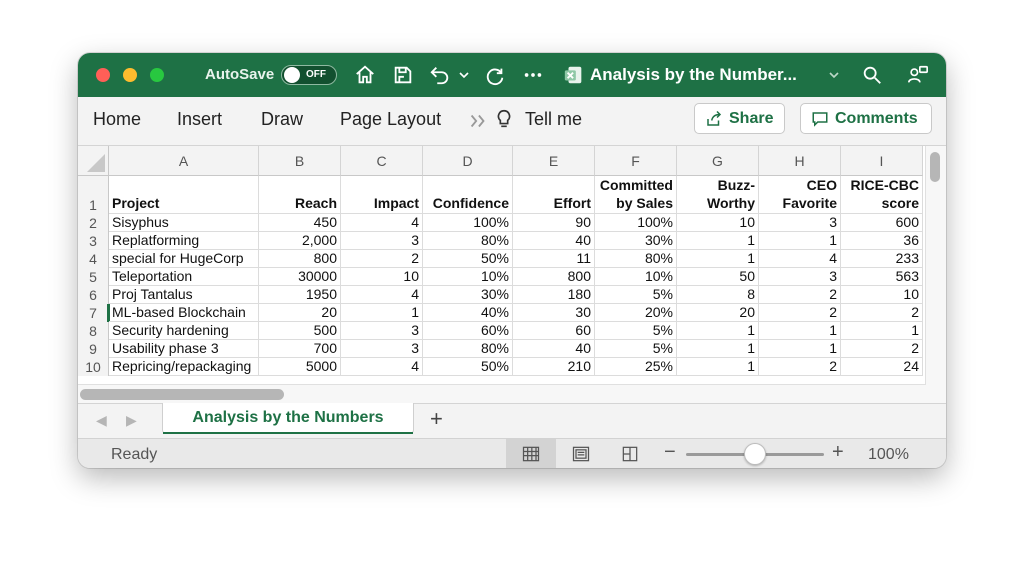  What do you see at coordinates (553, 119) in the screenshot?
I see `tell-me-search: Tell me` at bounding box center [553, 119].